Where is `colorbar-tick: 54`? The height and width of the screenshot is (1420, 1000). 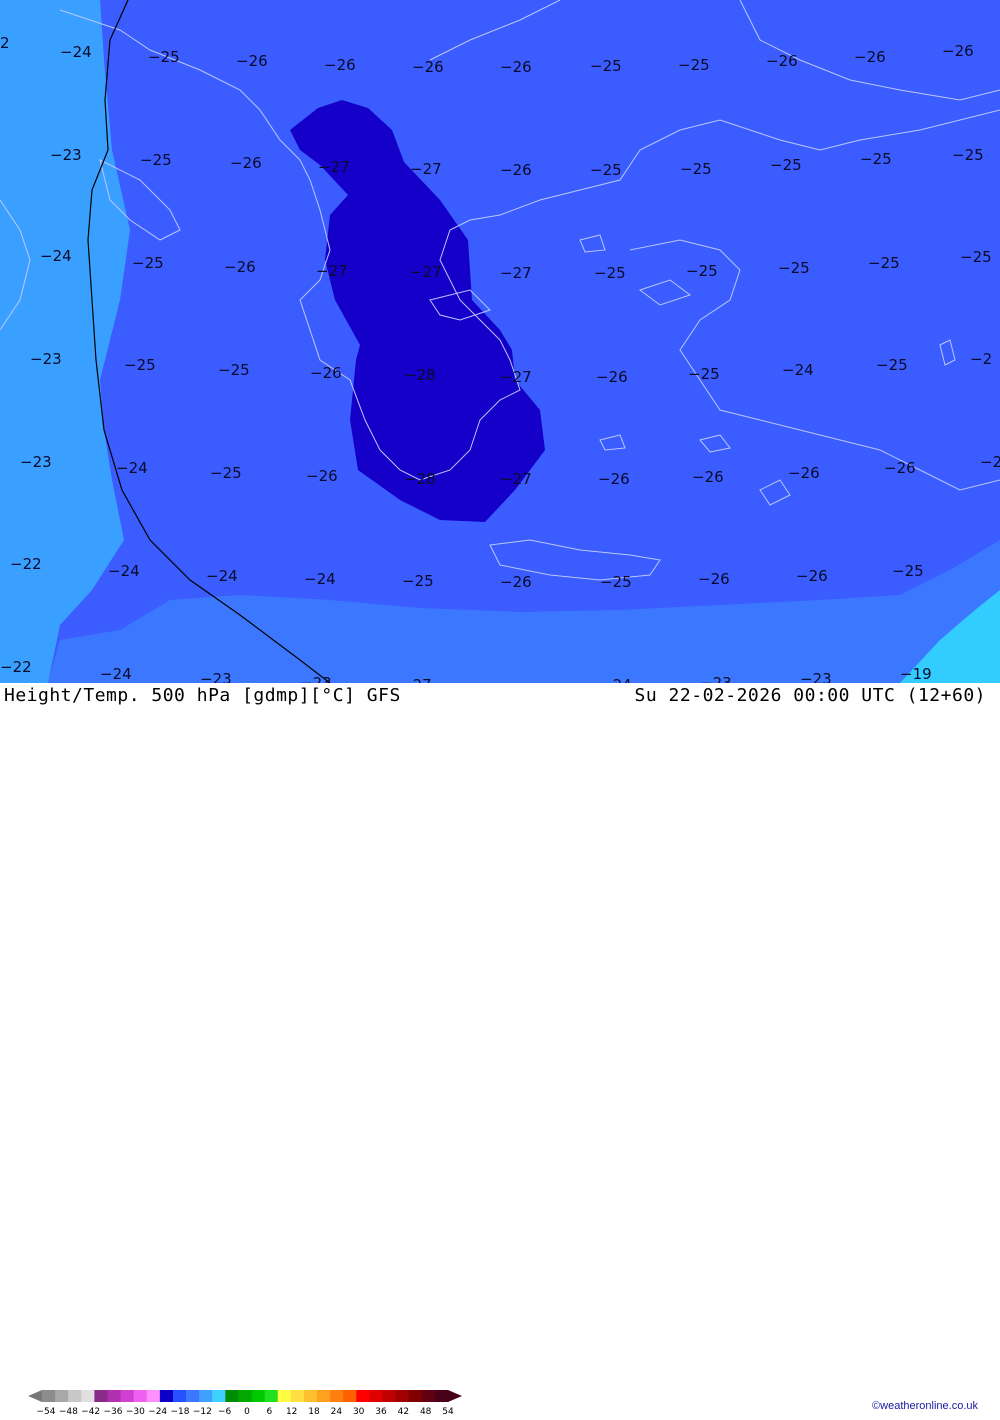 colorbar-tick: 54 is located at coordinates (448, 1411).